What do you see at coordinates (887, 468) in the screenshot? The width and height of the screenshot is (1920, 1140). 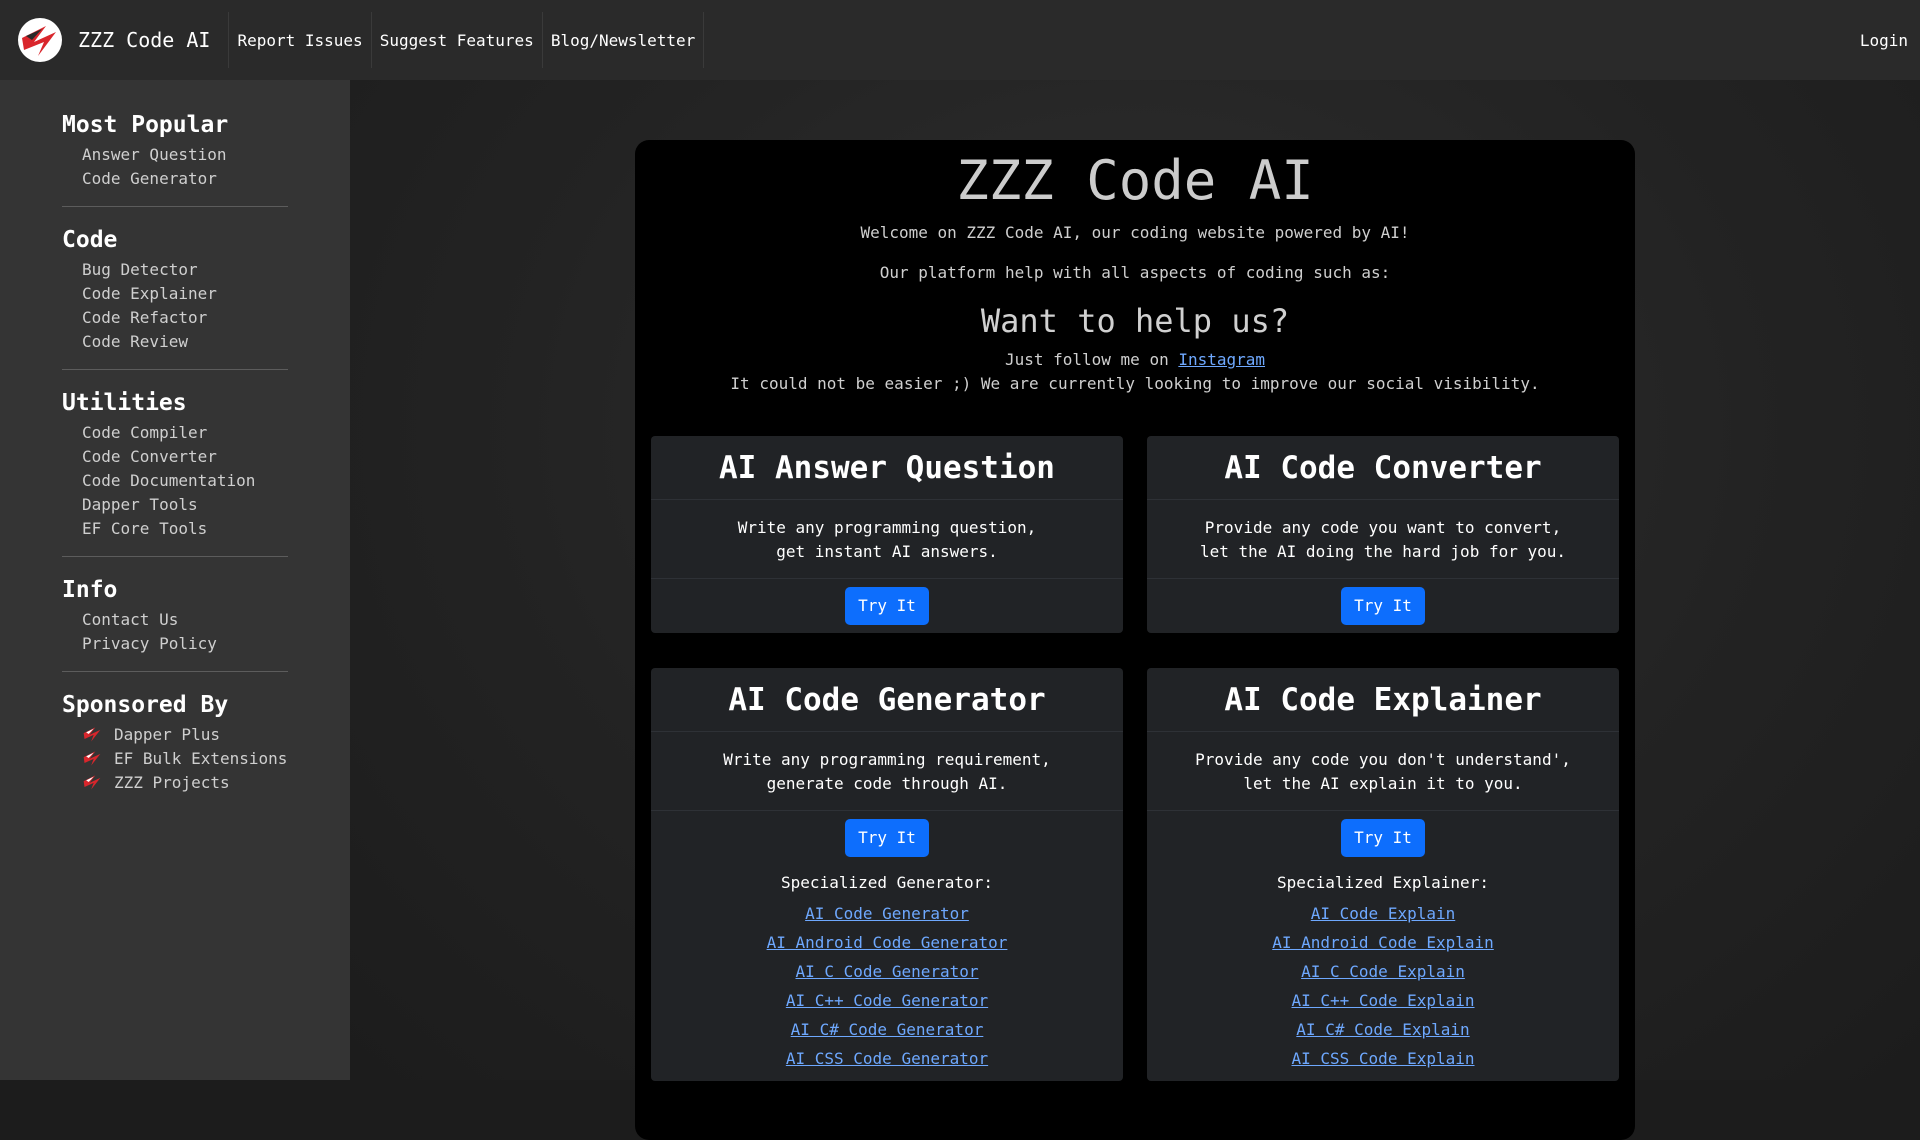 I see `card-title: AI Answer Question` at bounding box center [887, 468].